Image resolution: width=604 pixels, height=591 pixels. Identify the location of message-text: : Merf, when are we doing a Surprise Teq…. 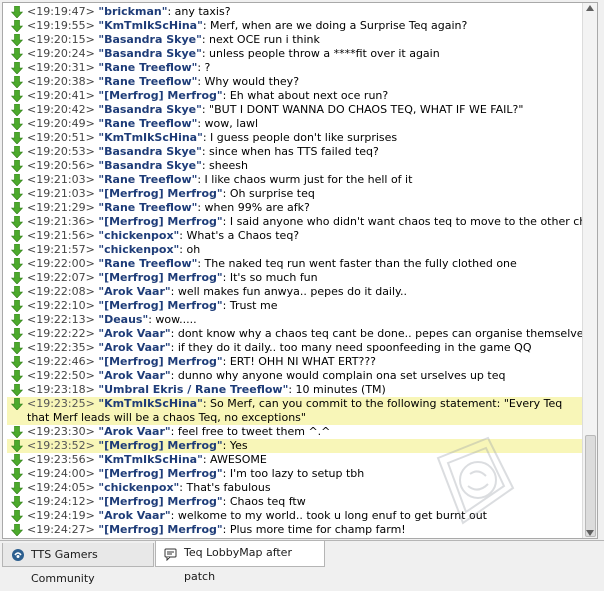
(335, 25).